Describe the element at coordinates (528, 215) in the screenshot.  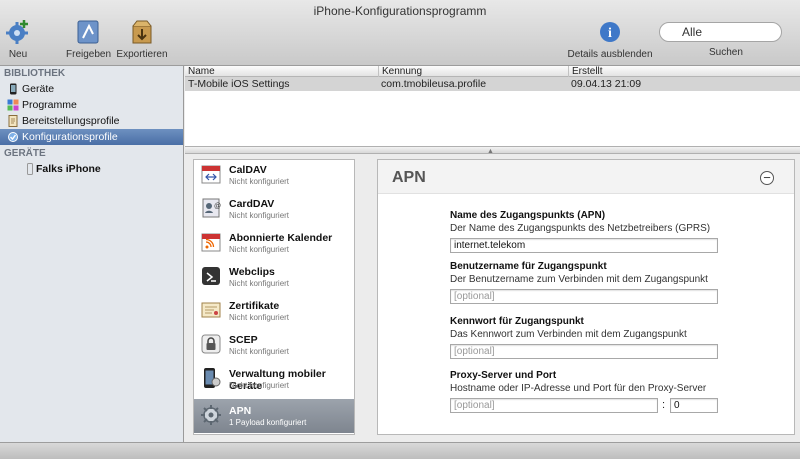
I see `field-label: Name des Zugangspunkts (APN)` at that location.